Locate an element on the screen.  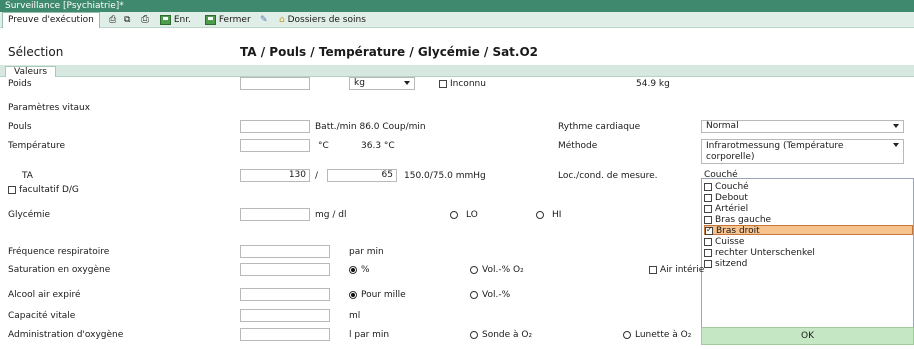
print-icon: ⎙ is located at coordinates (145, 20).